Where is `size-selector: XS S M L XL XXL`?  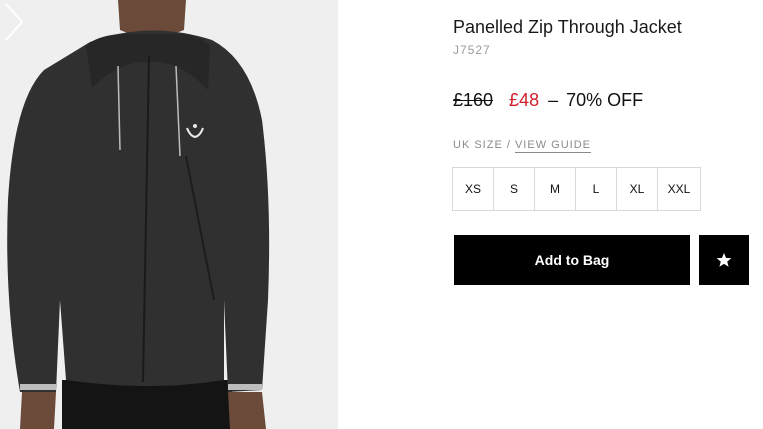 size-selector: XS S M L XL XXL is located at coordinates (576, 189).